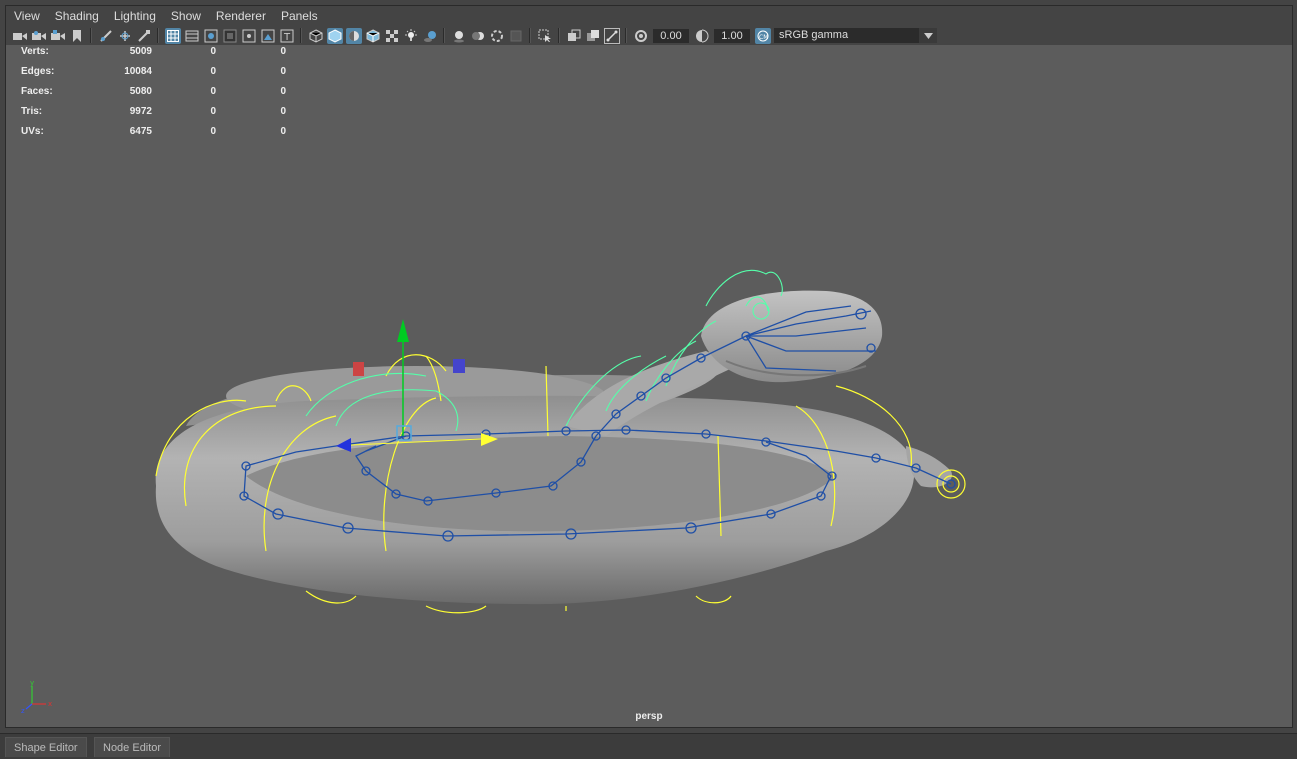 The width and height of the screenshot is (1297, 759). I want to click on anti-aliasing-icon, so click(497, 36).